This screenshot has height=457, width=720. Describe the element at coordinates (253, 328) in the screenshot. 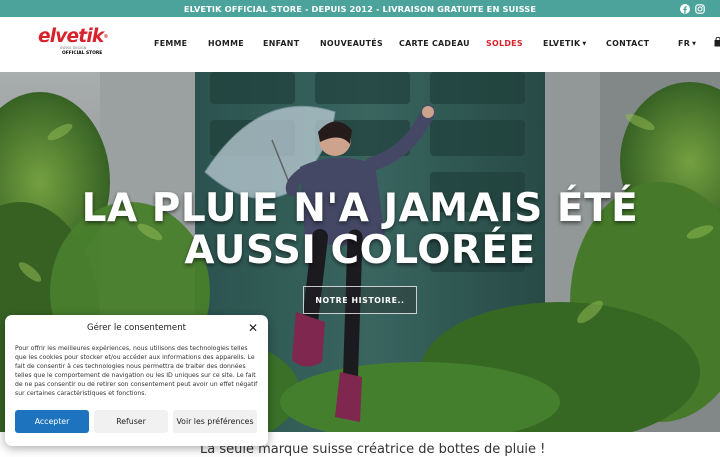

I see `close-icon: ✕` at that location.